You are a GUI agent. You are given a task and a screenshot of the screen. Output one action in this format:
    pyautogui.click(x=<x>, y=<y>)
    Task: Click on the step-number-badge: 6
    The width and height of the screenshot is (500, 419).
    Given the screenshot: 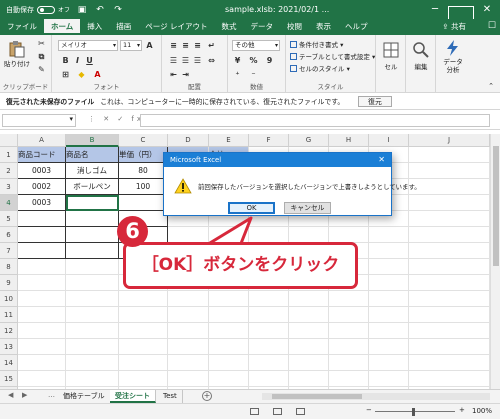 What is the action you would take?
    pyautogui.click(x=132, y=231)
    